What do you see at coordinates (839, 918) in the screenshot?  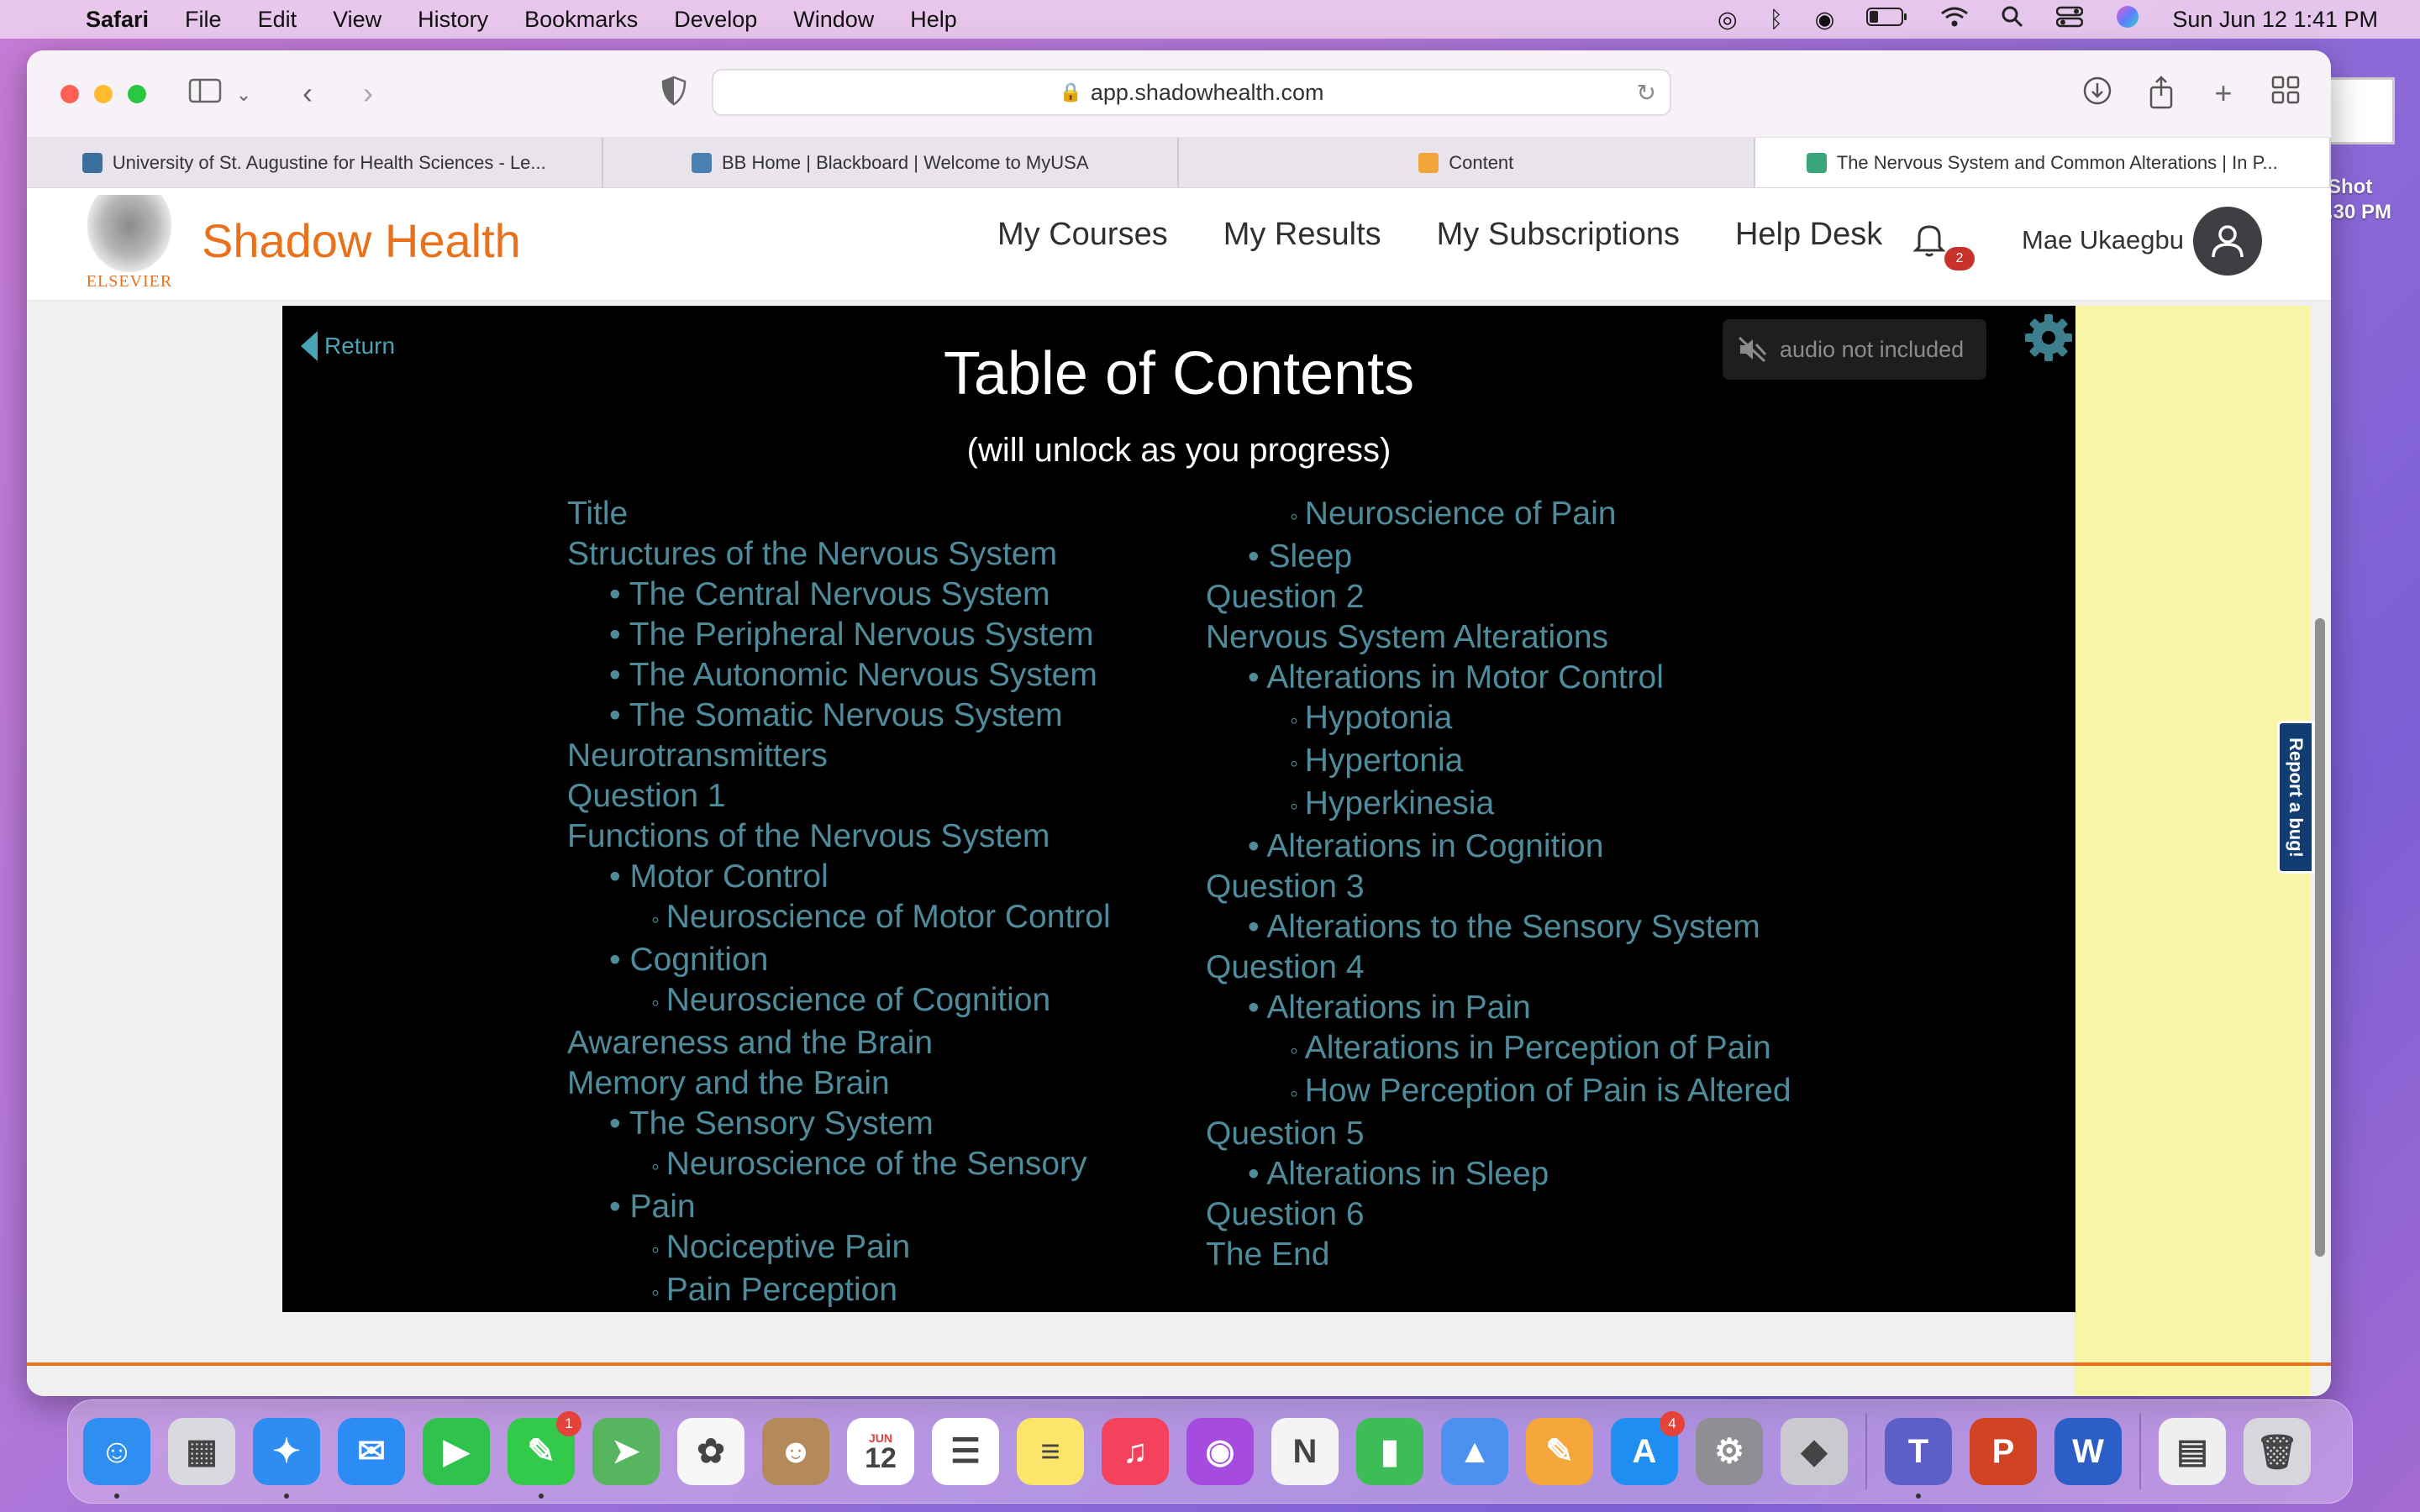 I see `toc-item: Neuroscience of Motor Control` at bounding box center [839, 918].